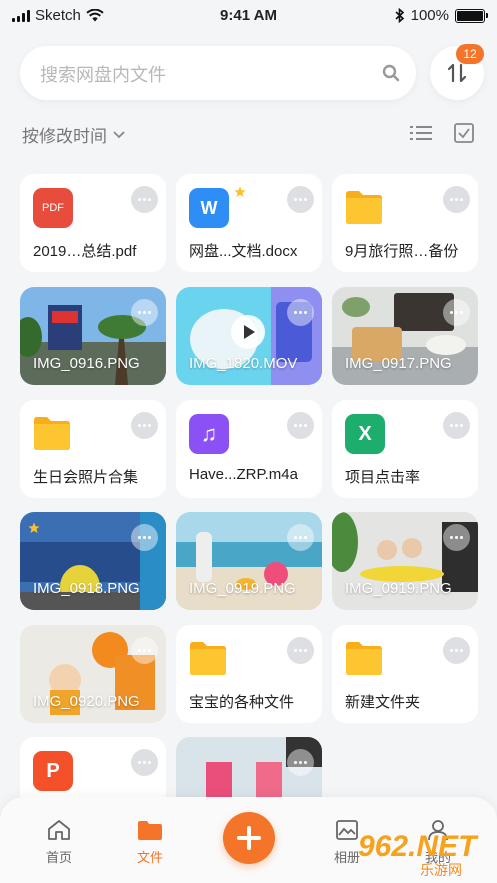  Describe the element at coordinates (399, 15) in the screenshot. I see `bluetooth-icon` at that location.